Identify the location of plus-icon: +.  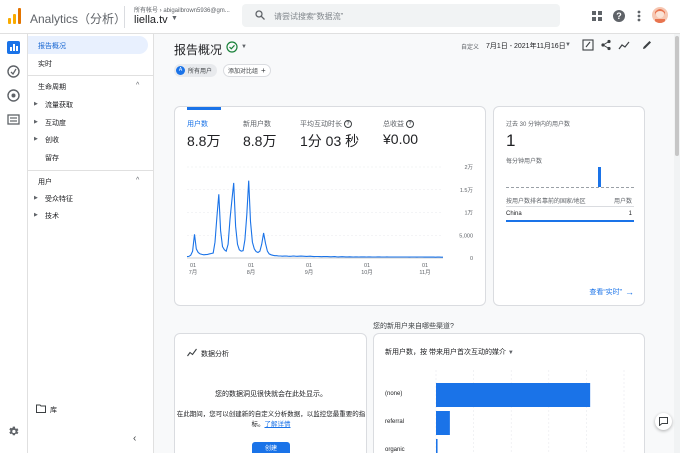
(263, 70).